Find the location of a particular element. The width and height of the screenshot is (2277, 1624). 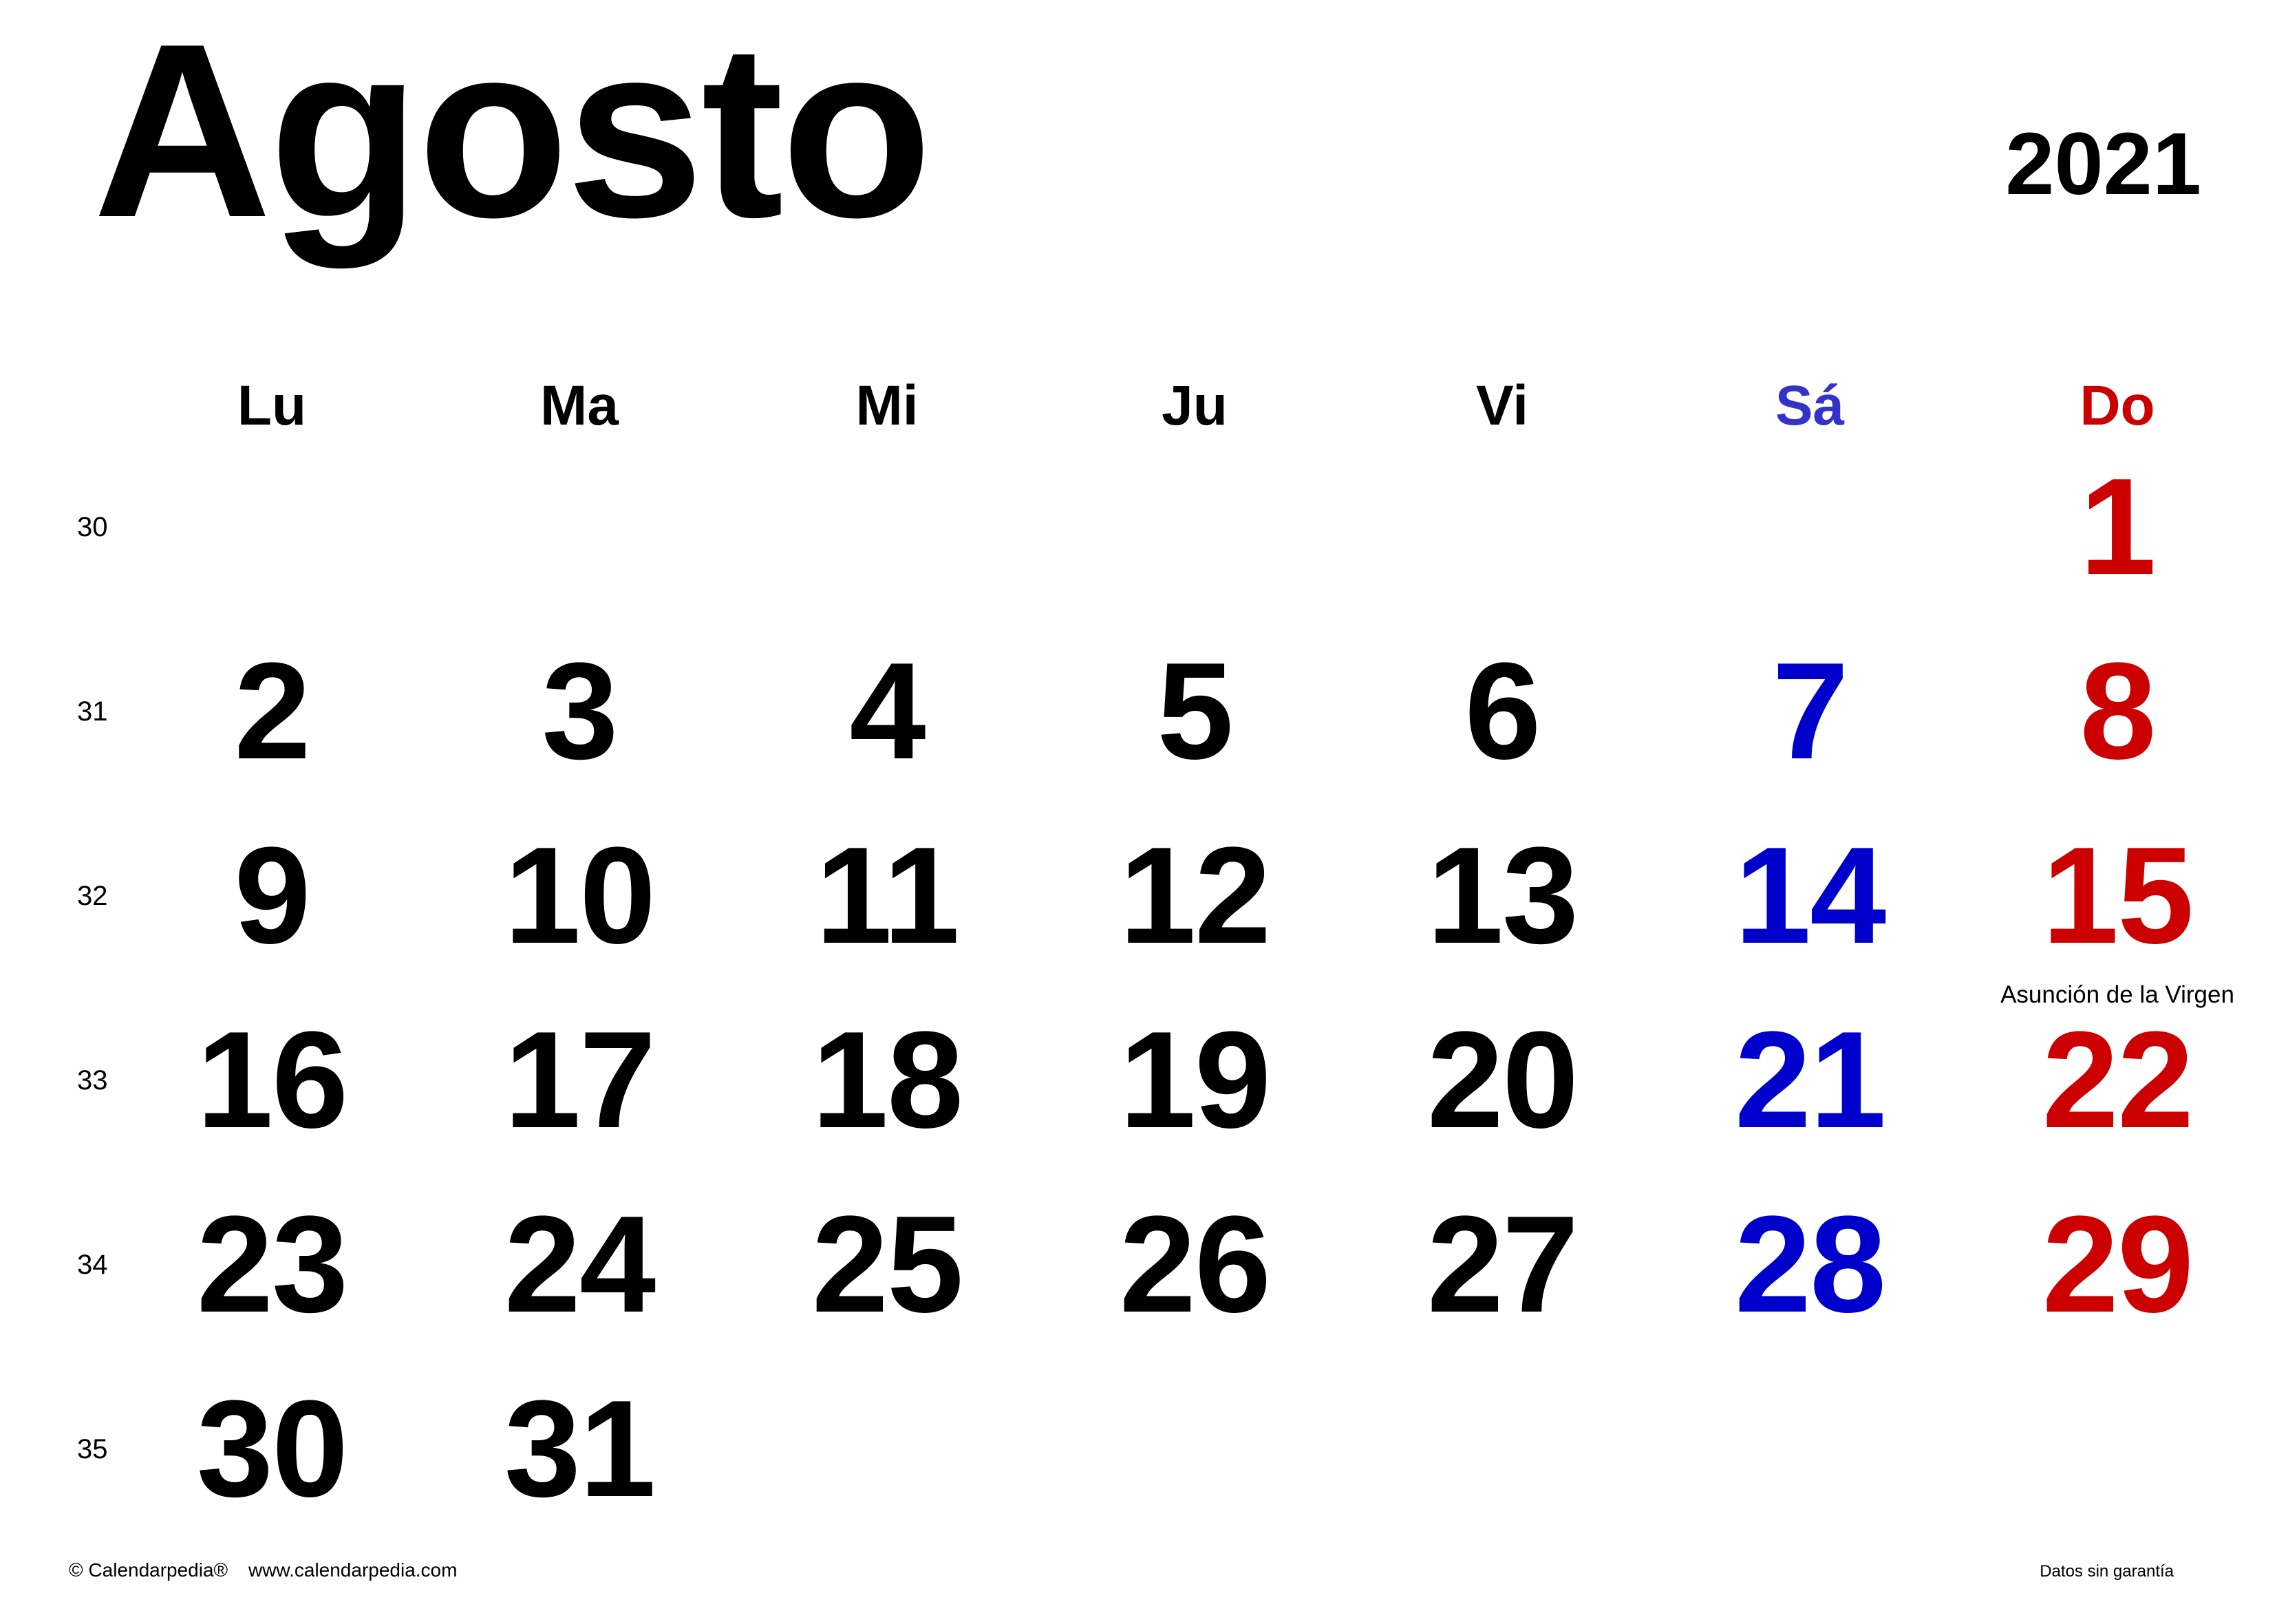

day-cell: 13 is located at coordinates (1502, 896).